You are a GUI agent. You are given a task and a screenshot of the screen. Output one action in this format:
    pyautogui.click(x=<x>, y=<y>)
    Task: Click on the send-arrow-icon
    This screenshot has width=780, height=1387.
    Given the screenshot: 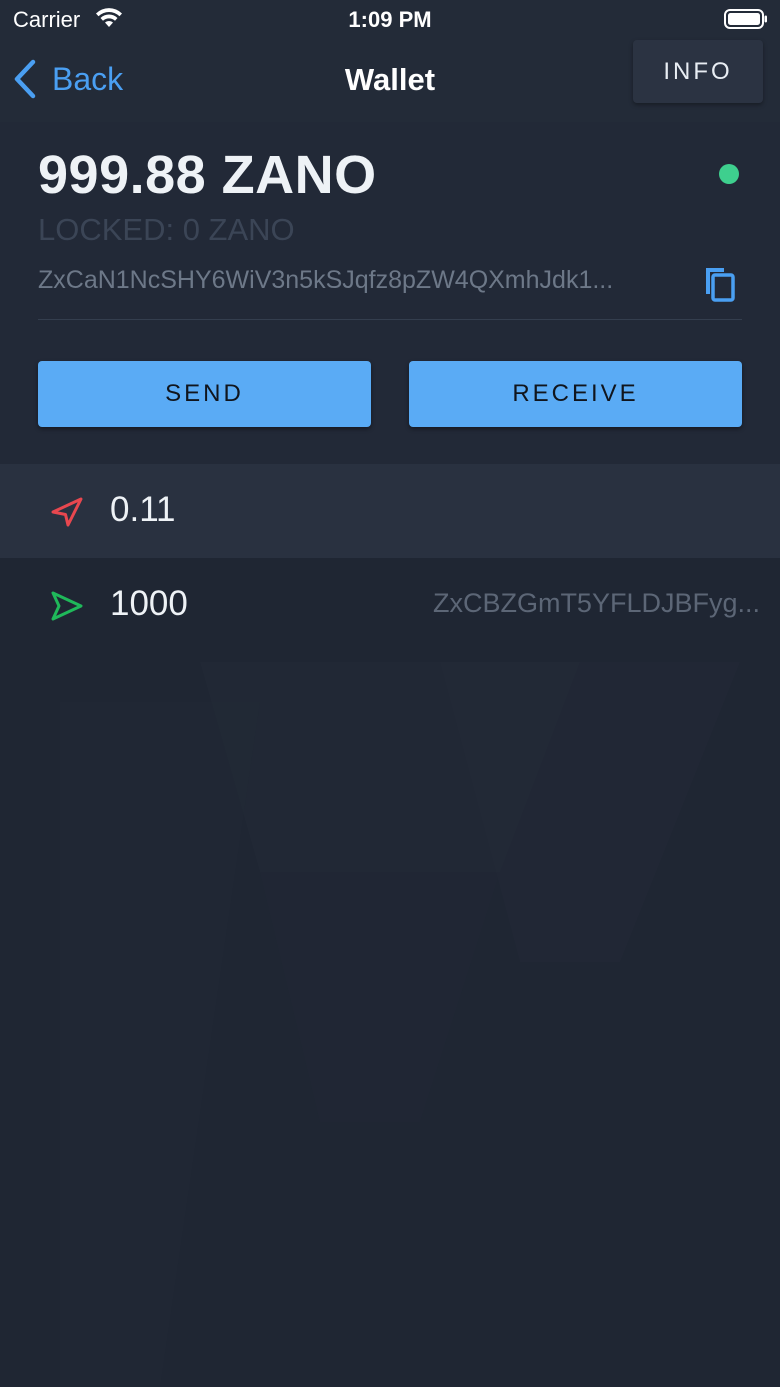 What is the action you would take?
    pyautogui.click(x=67, y=512)
    